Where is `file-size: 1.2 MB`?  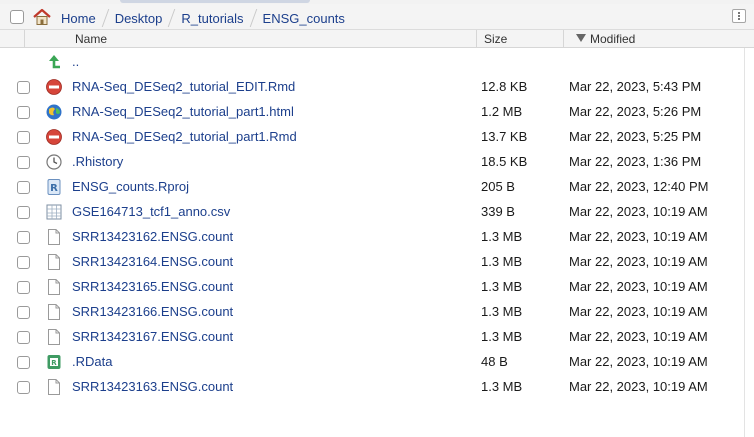
file-size: 1.2 MB is located at coordinates (502, 111).